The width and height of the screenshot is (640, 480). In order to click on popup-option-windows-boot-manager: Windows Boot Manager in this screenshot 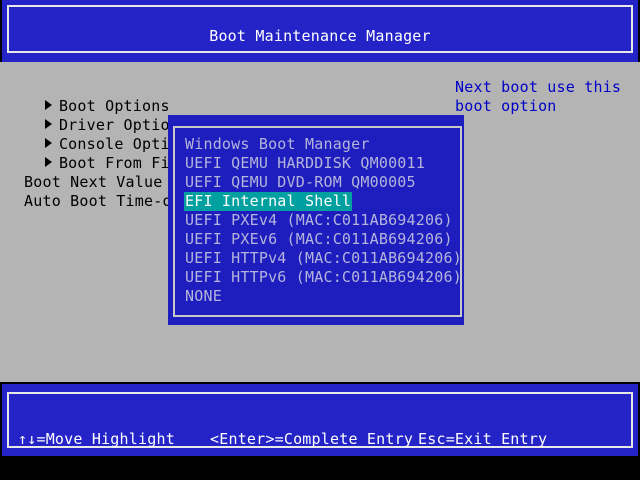, I will do `click(277, 144)`.